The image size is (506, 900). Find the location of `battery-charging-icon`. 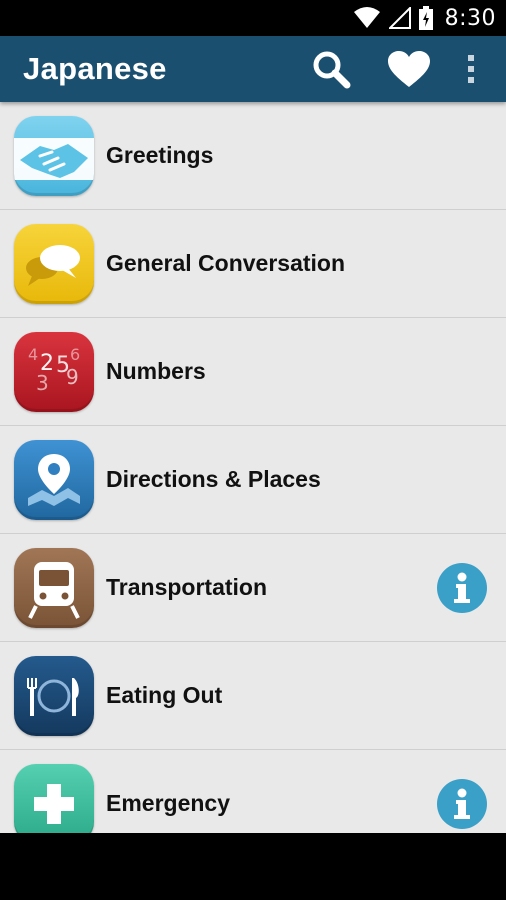

battery-charging-icon is located at coordinates (425, 18).